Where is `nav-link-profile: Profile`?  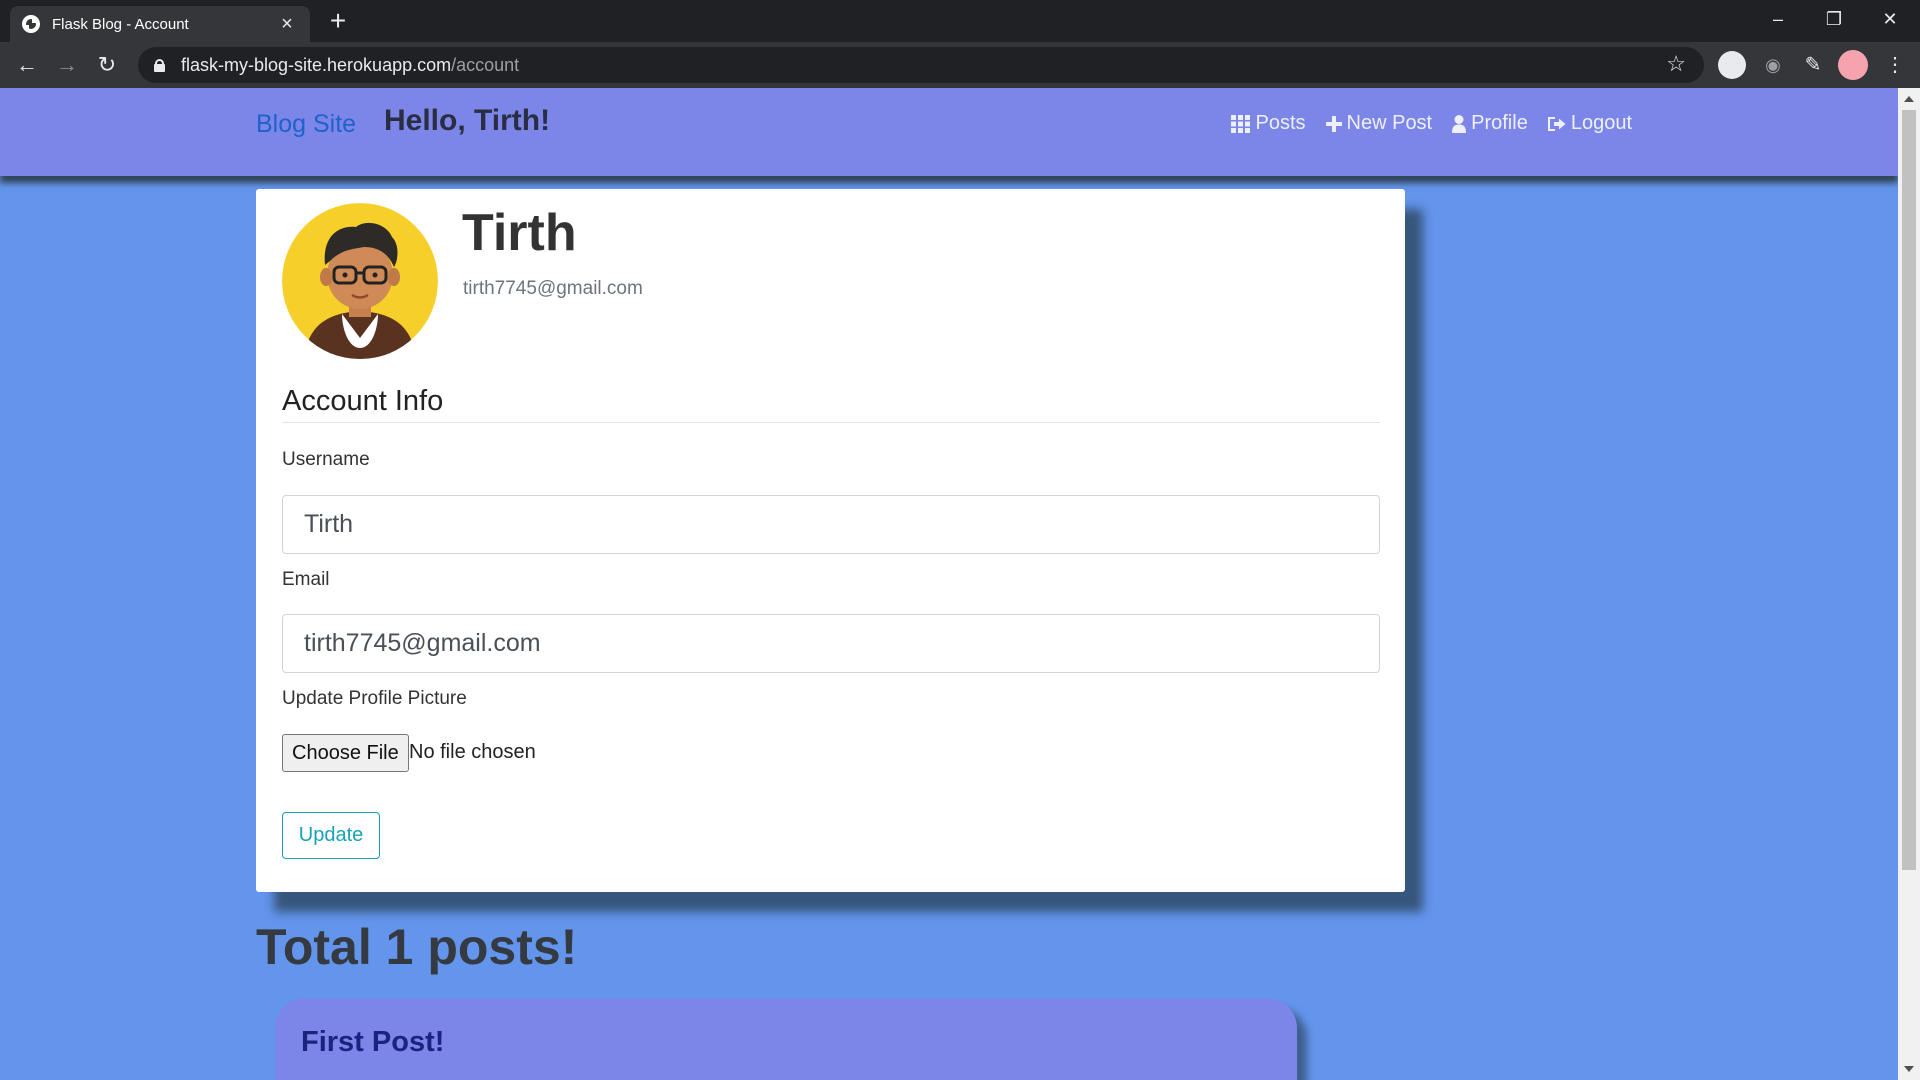
nav-link-profile: Profile is located at coordinates (1490, 123).